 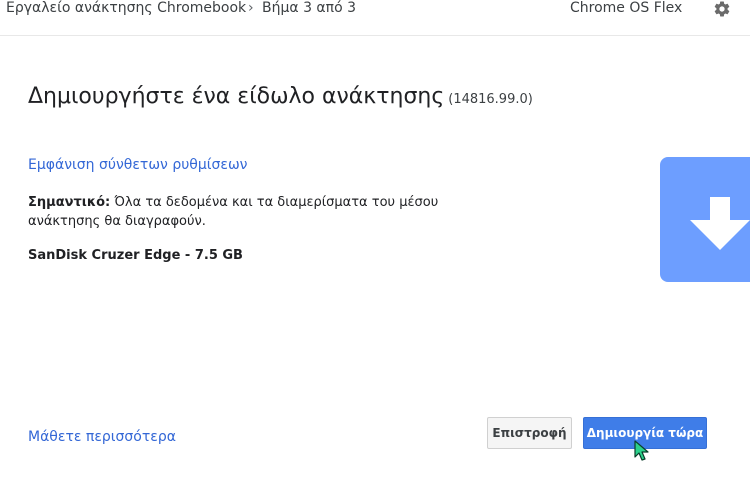 I want to click on download-illustration, so click(x=705, y=219).